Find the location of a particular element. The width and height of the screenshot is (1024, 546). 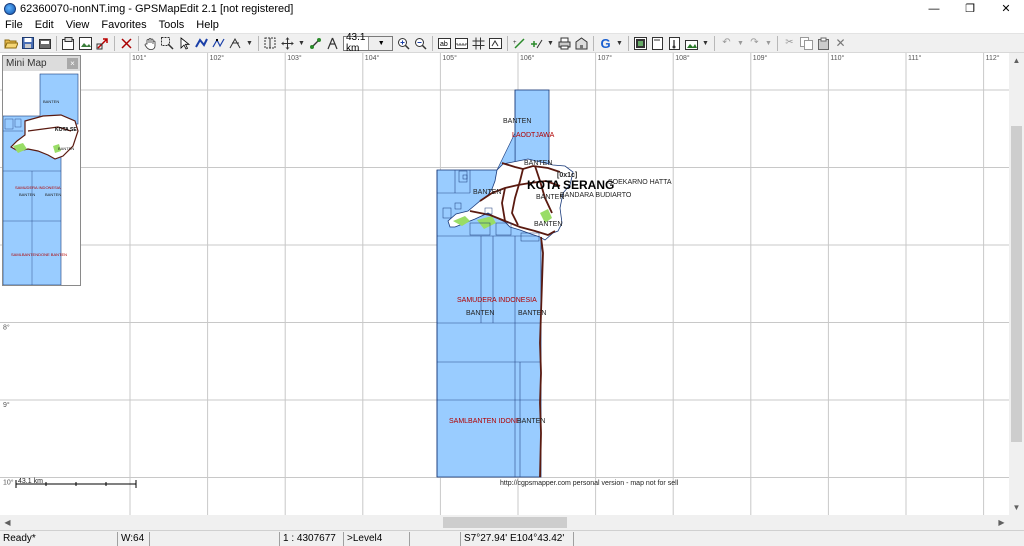

edit-nodes-icon is located at coordinates (201, 43).